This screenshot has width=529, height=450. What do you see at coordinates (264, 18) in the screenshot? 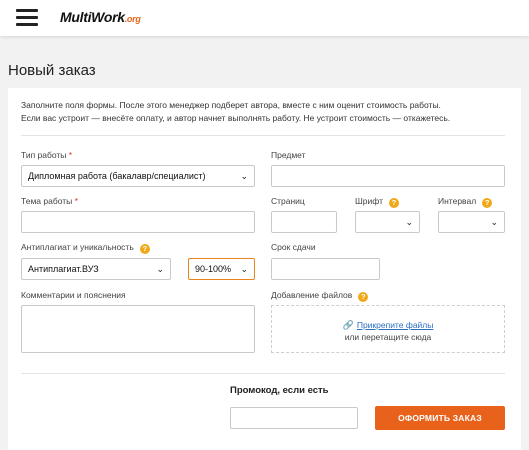
I see `top-header: MultiWork.org` at bounding box center [264, 18].